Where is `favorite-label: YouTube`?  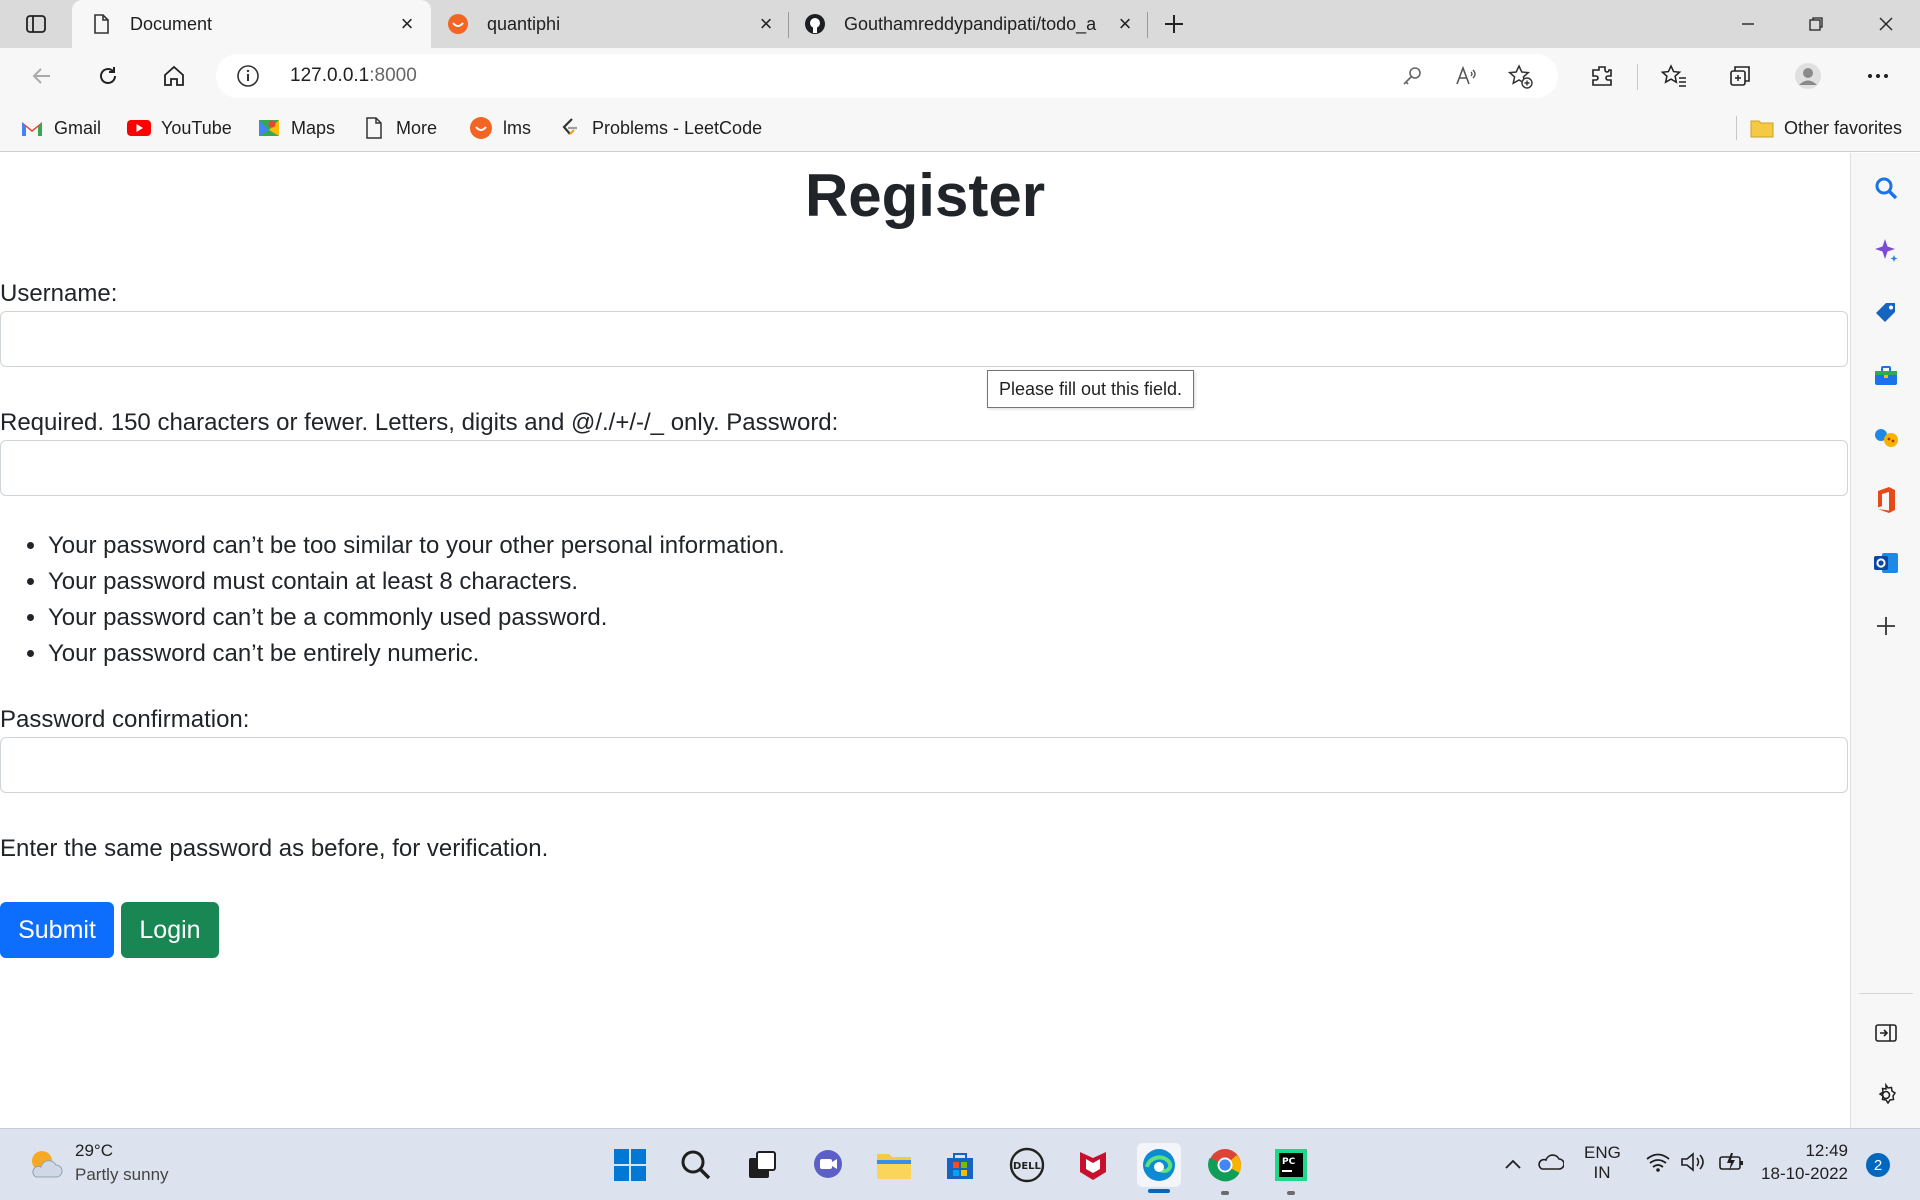 favorite-label: YouTube is located at coordinates (196, 127).